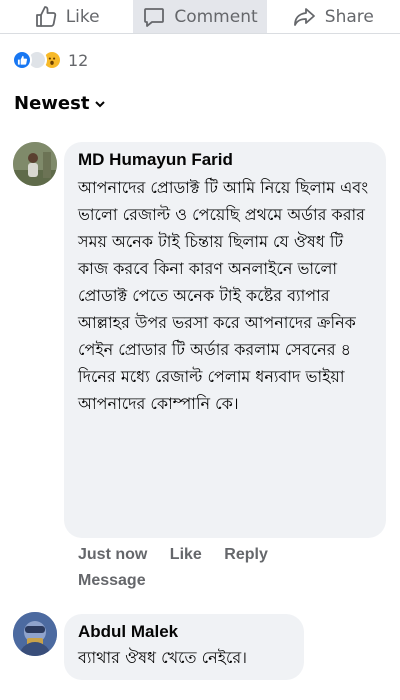  Describe the element at coordinates (304, 16) in the screenshot. I see `share-arrow-icon` at that location.